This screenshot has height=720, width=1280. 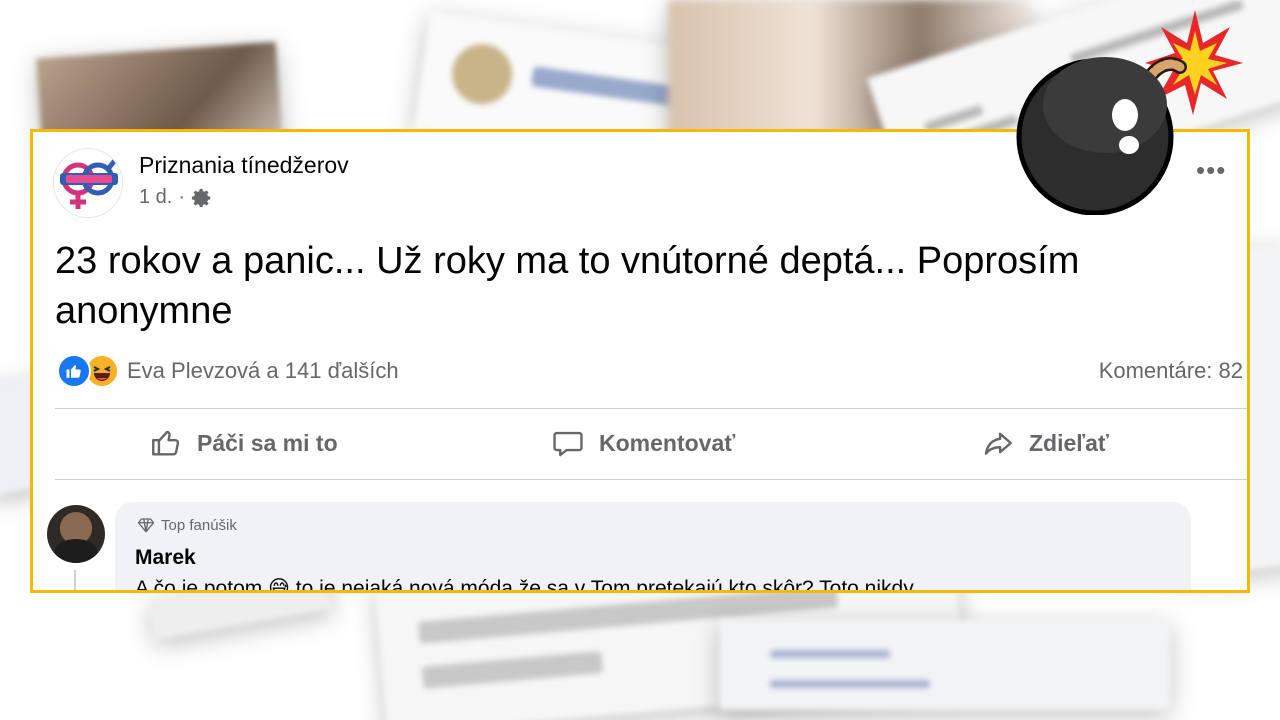 I want to click on page-logo-icon, so click(x=88, y=183).